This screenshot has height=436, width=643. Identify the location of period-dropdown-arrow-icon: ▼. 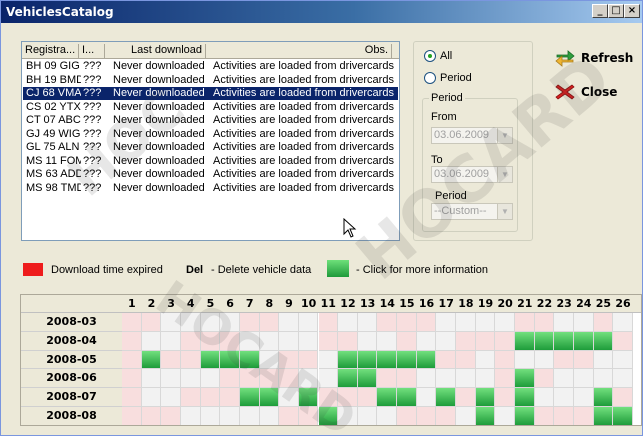
(504, 211).